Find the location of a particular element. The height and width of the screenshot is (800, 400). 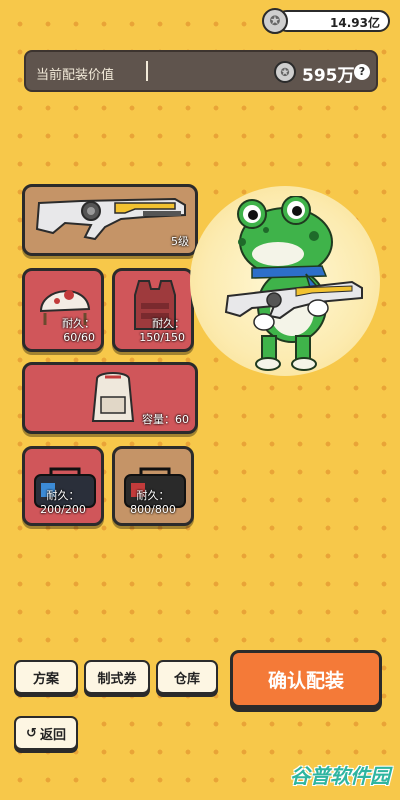

frog-character is located at coordinates (293, 283).